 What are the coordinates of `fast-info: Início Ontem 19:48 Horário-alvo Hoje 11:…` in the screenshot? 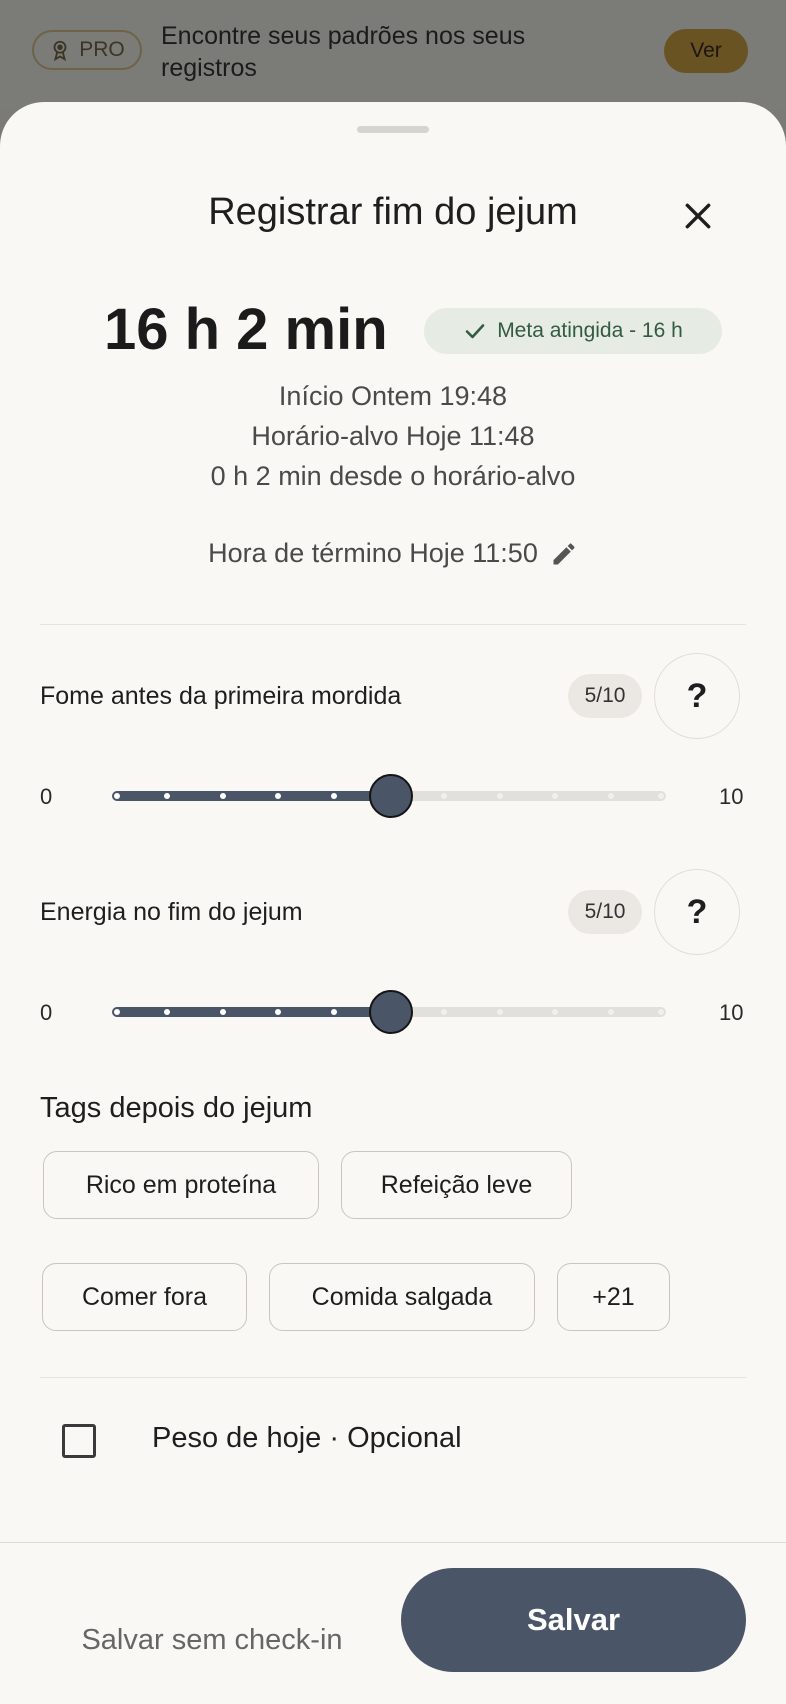 It's located at (393, 436).